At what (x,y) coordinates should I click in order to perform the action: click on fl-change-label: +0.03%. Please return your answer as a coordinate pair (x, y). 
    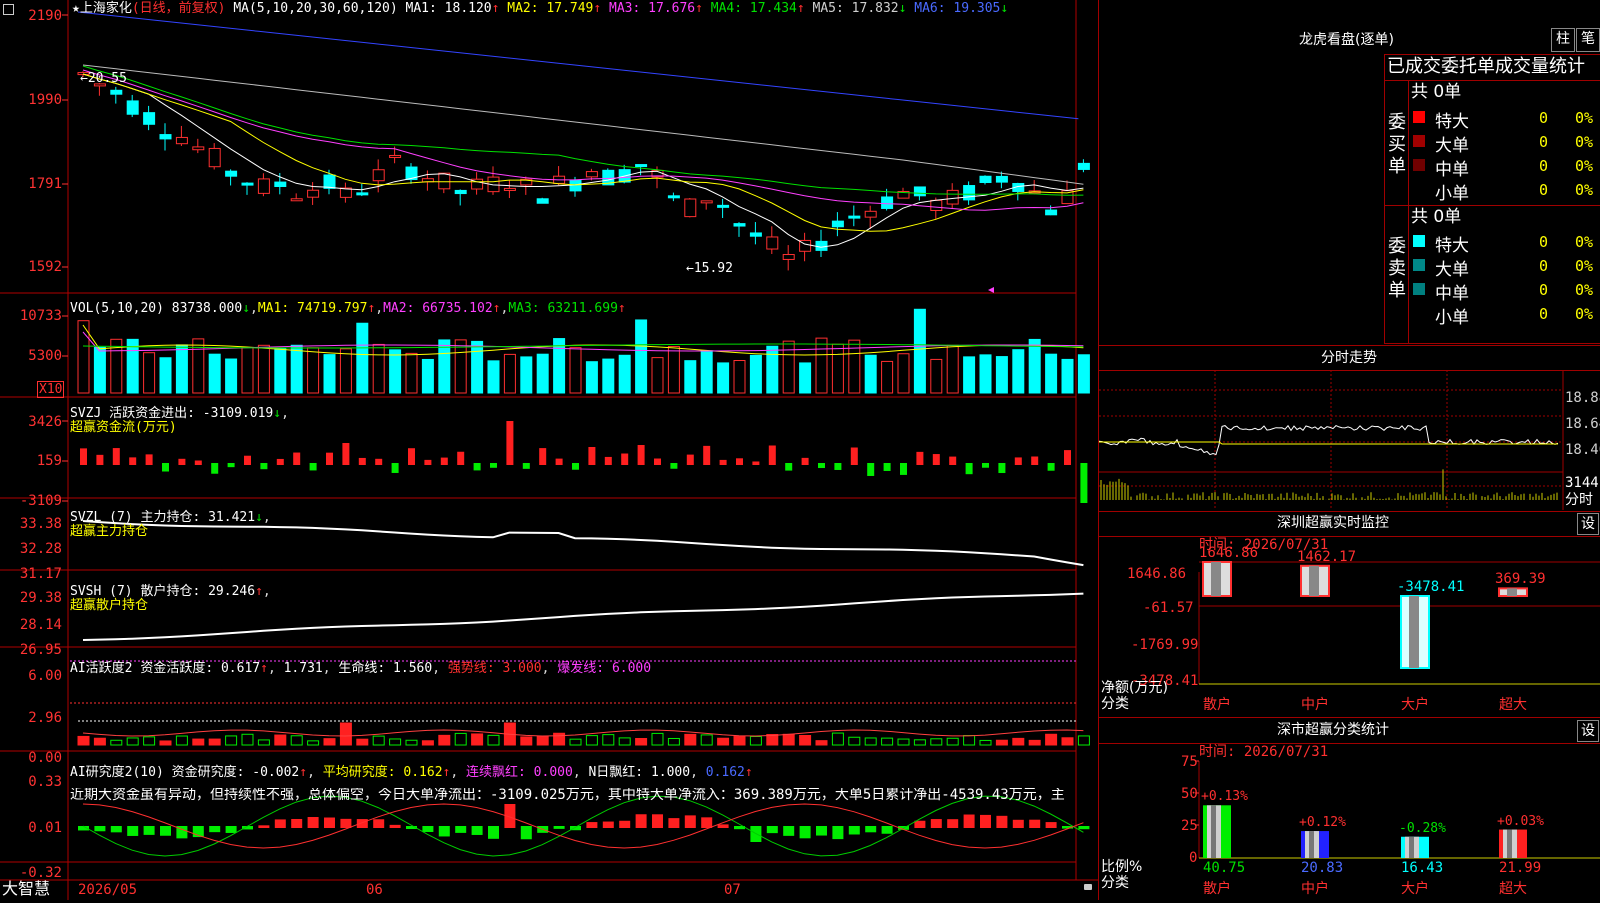
    Looking at the image, I should click on (1520, 821).